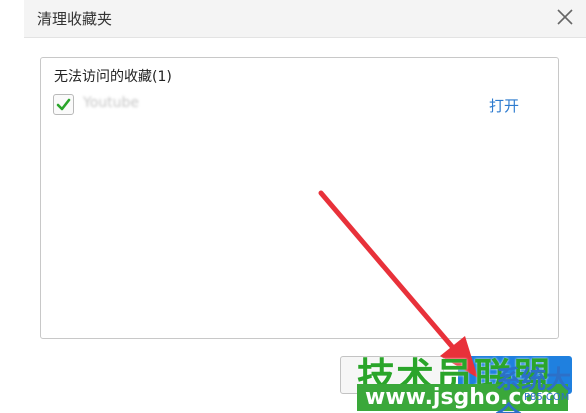 This screenshot has height=413, width=586. Describe the element at coordinates (113, 77) in the screenshot. I see `section-header: 无法访问的收藏(1)` at that location.